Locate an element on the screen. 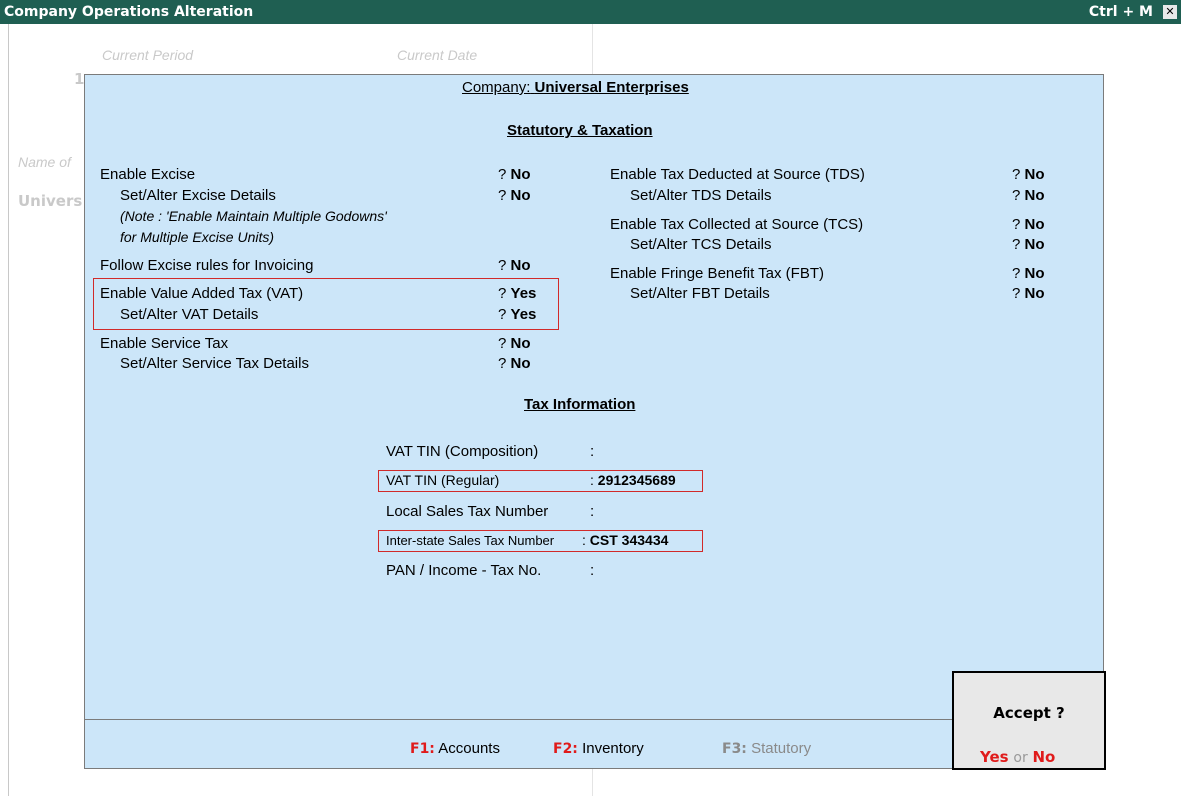  service-tax-details-label: Set/Alter Service Tax Details is located at coordinates (214, 363).